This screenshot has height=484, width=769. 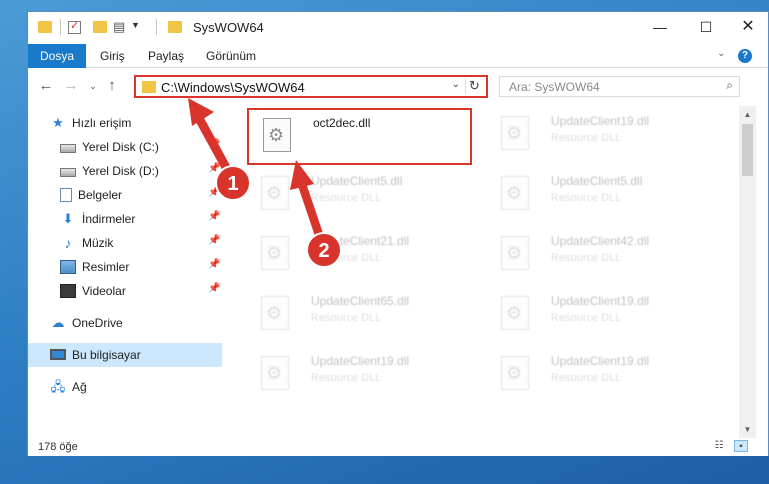 What do you see at coordinates (60, 27) in the screenshot?
I see `toolbar-divider` at bounding box center [60, 27].